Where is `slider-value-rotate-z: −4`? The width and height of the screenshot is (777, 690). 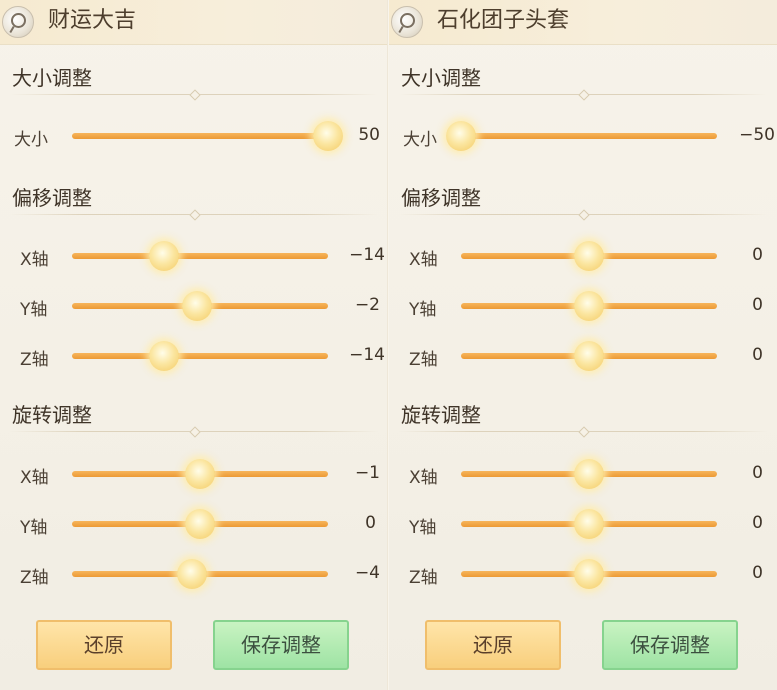
slider-value-rotate-z: −4 is located at coordinates (367, 573).